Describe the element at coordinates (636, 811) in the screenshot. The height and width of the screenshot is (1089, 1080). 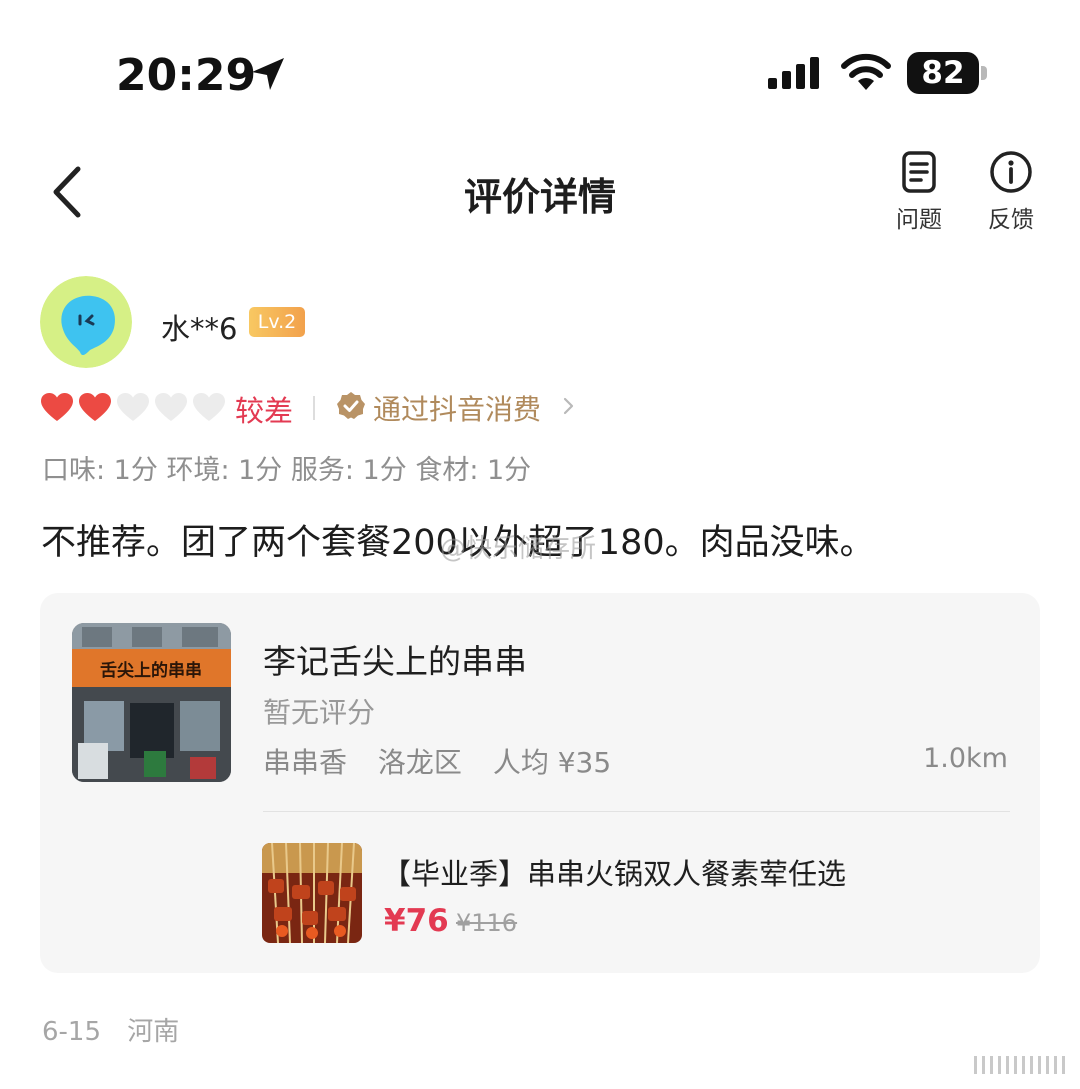
I see `card-divider` at that location.